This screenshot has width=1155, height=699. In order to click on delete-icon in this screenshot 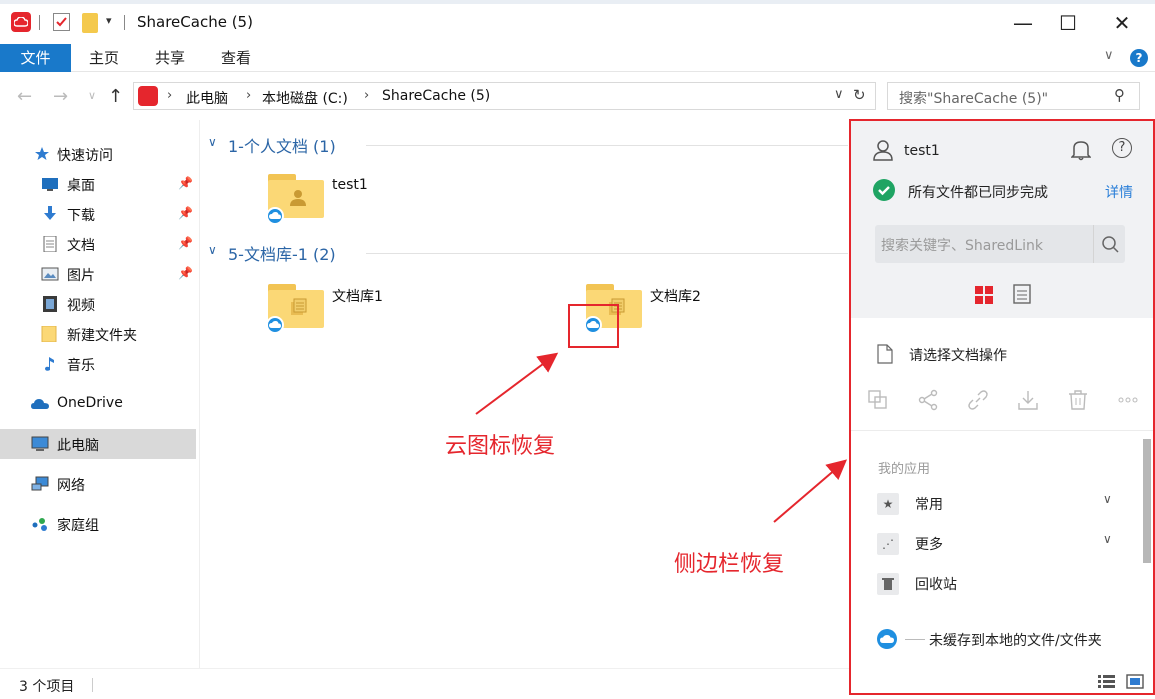, I will do `click(1078, 400)`.